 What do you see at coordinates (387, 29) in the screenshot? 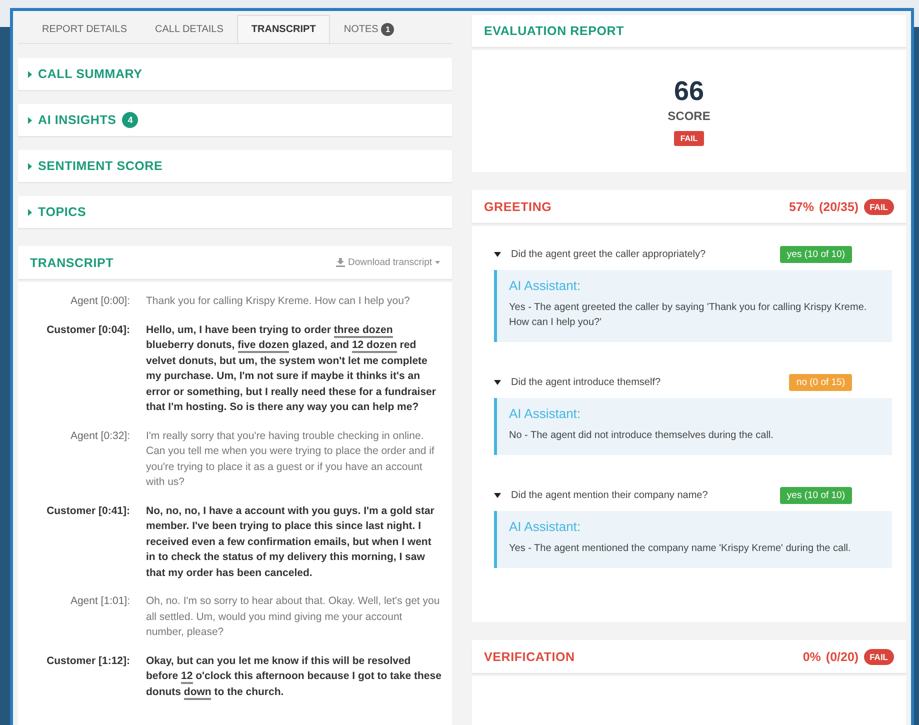
I see `count-badge: 1` at bounding box center [387, 29].